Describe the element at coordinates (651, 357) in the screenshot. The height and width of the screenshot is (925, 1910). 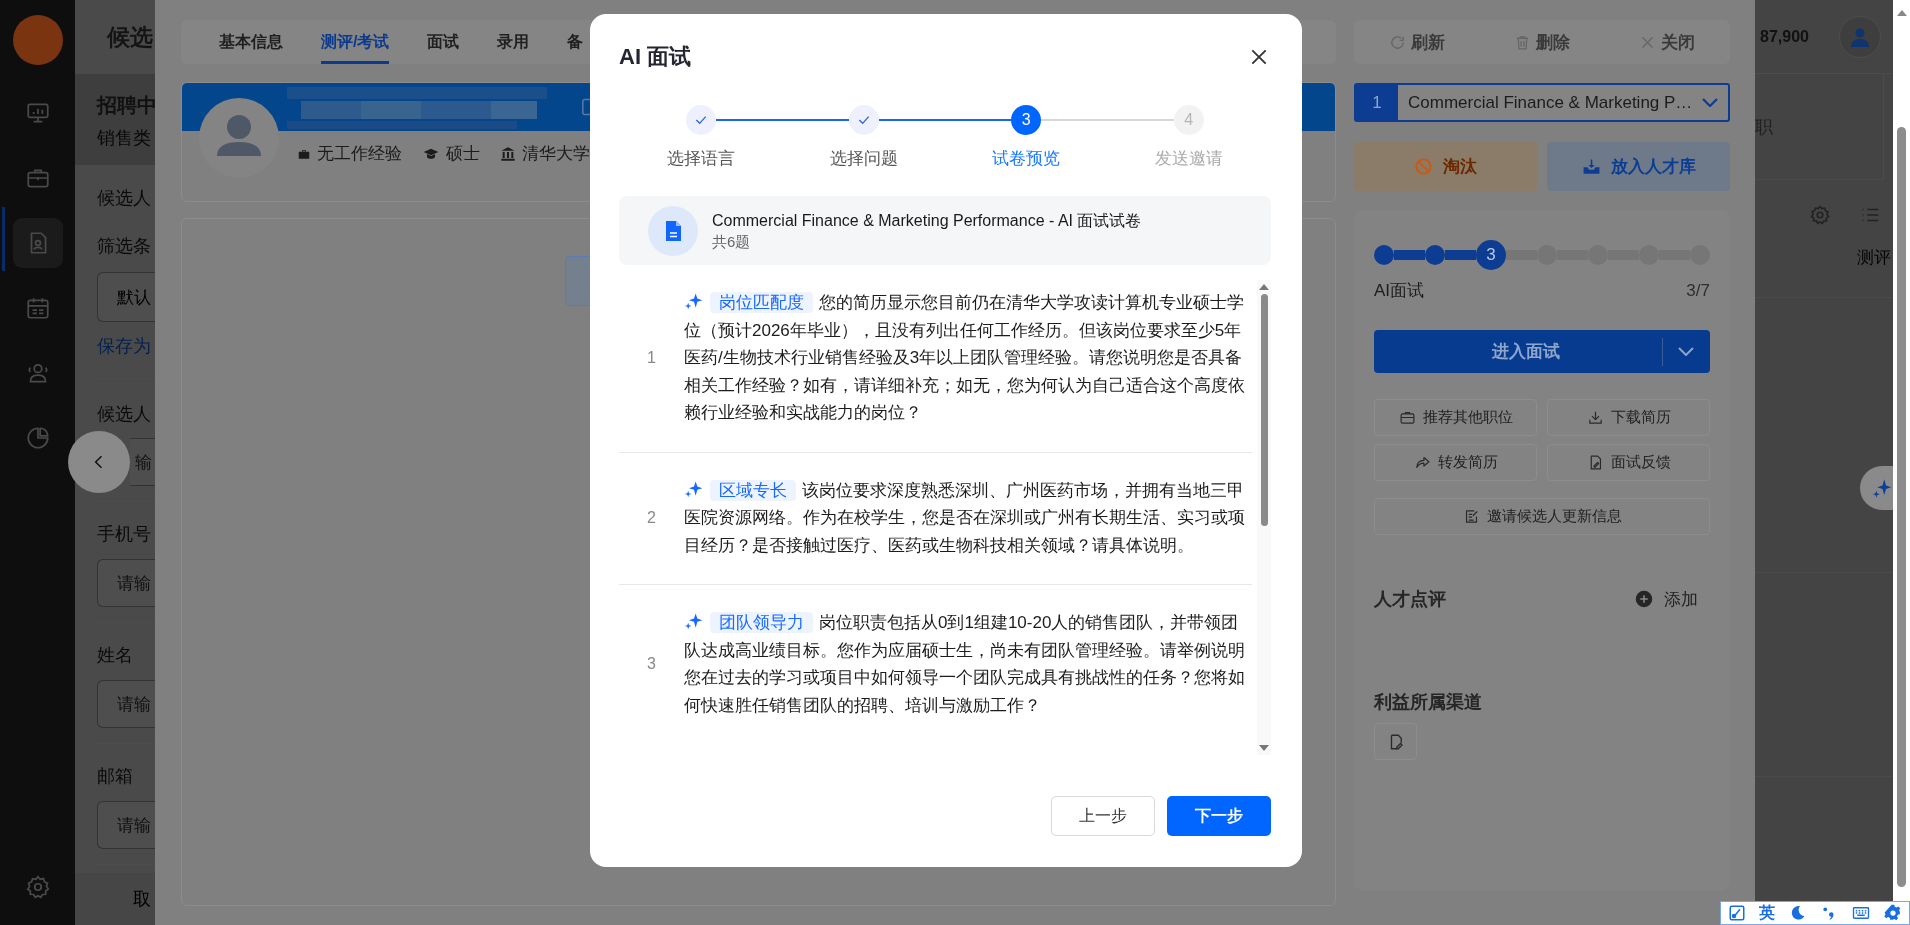
I see `question-number: 1` at that location.